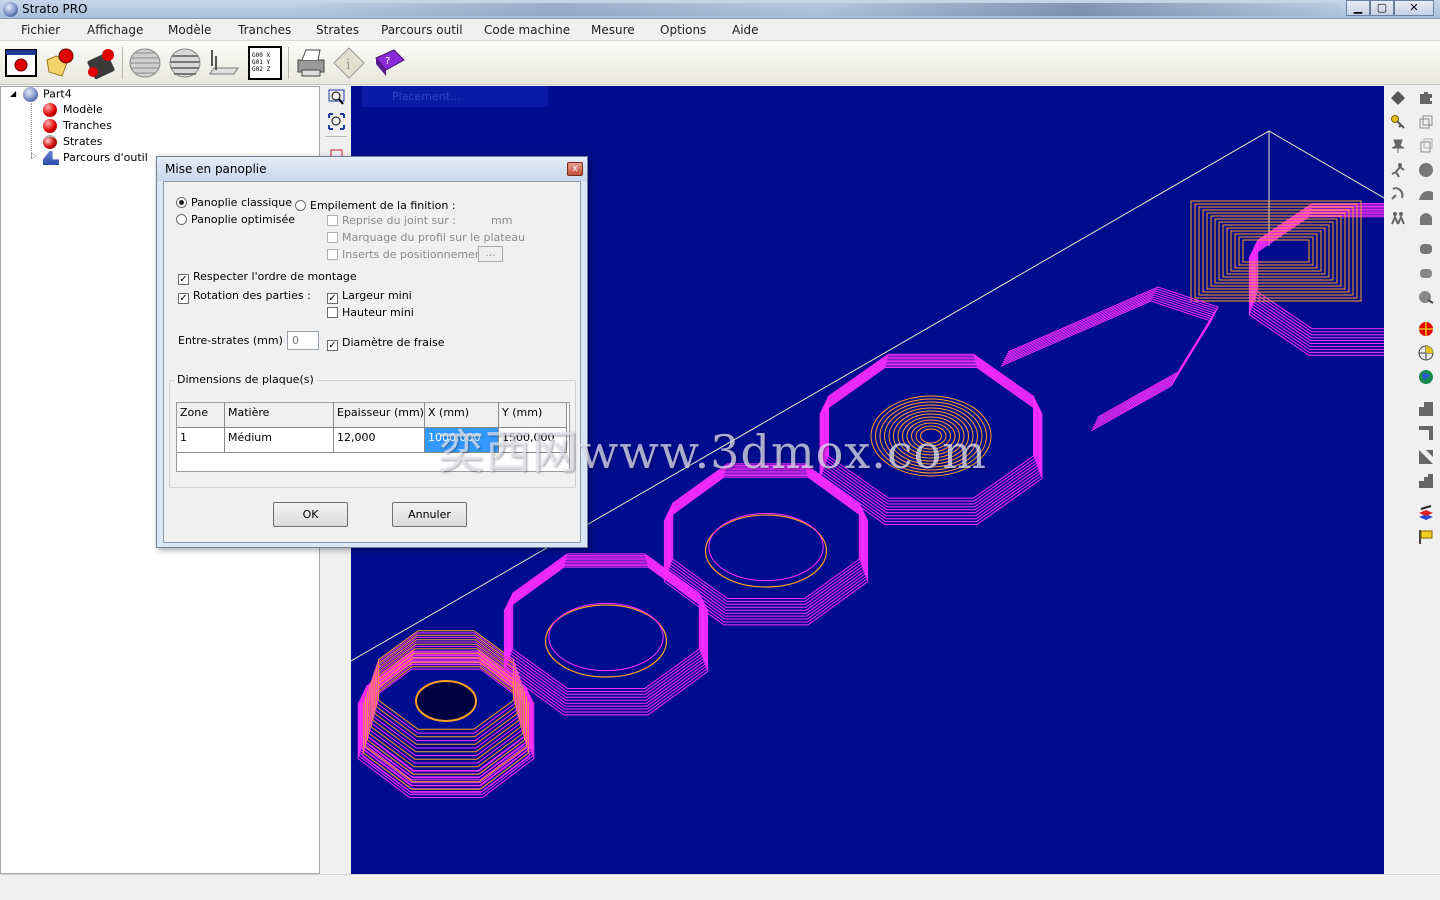 The height and width of the screenshot is (900, 1440). I want to click on tree-item-modele: Modèle, so click(73, 110).